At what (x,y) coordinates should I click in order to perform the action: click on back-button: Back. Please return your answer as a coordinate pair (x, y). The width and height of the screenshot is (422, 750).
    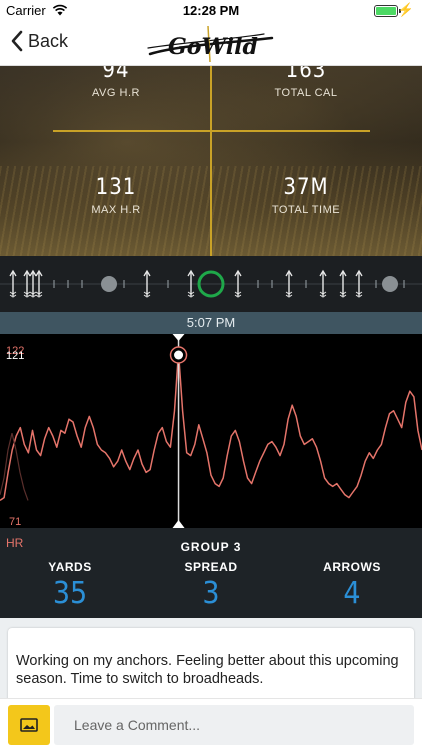
    Looking at the image, I should click on (39, 41).